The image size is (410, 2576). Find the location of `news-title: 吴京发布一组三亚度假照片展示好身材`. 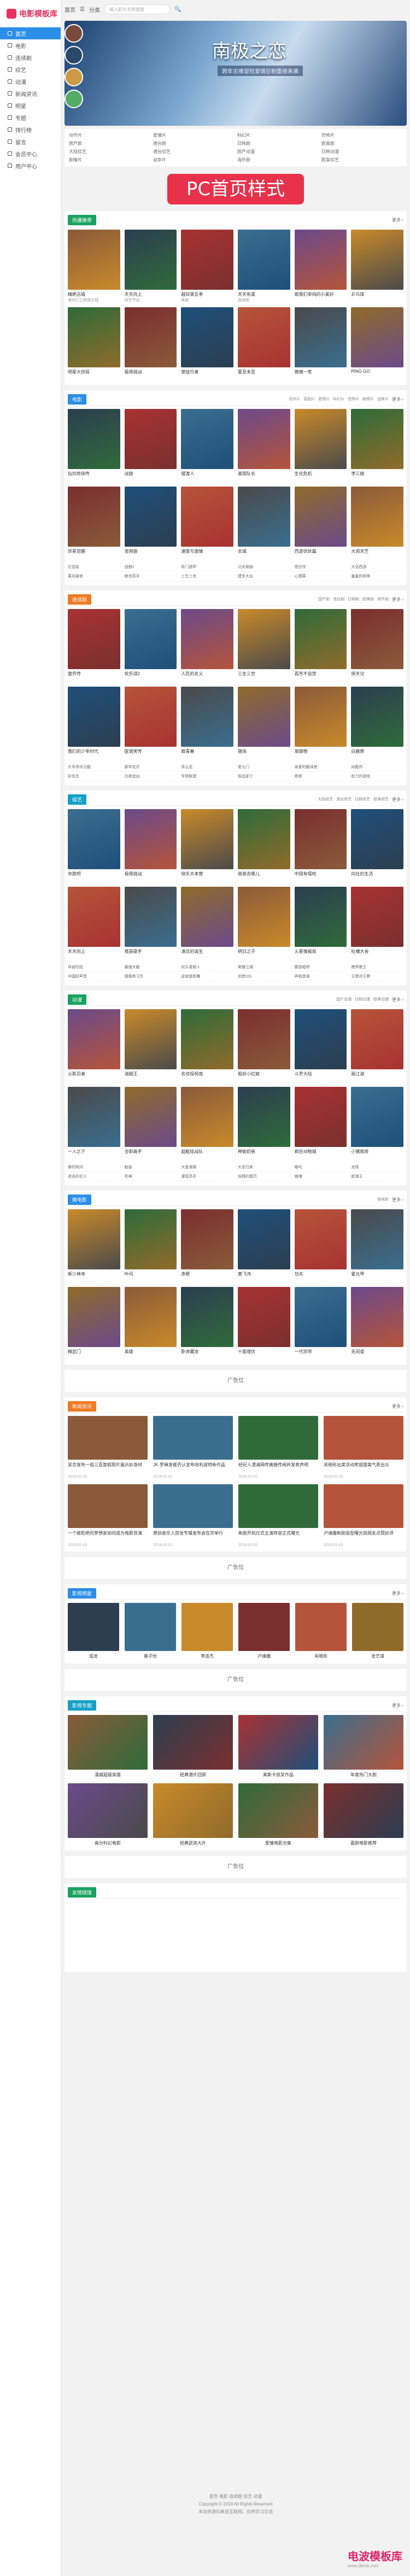

news-title: 吴京发布一组三亚度假照片展示好身材 is located at coordinates (108, 1468).